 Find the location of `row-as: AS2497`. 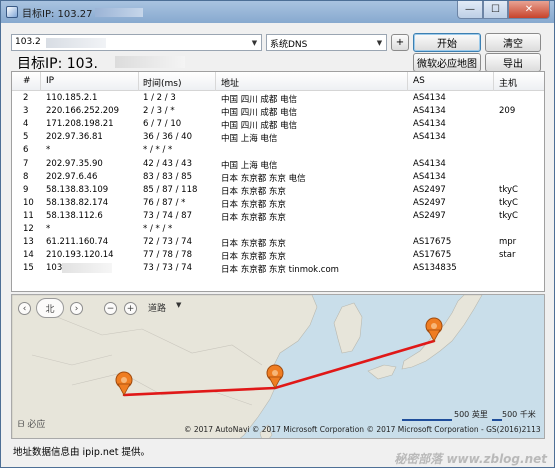

row-as: AS2497 is located at coordinates (429, 189).